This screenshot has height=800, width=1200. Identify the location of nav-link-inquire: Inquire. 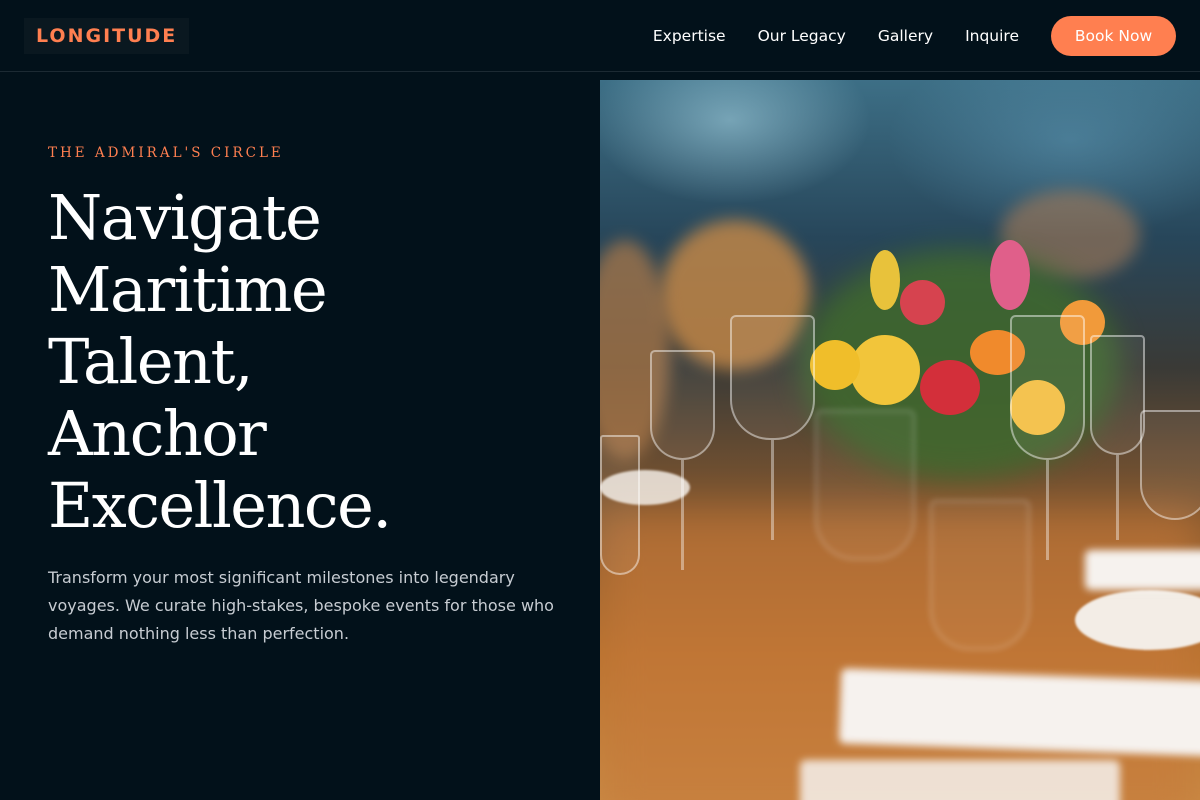
(992, 36).